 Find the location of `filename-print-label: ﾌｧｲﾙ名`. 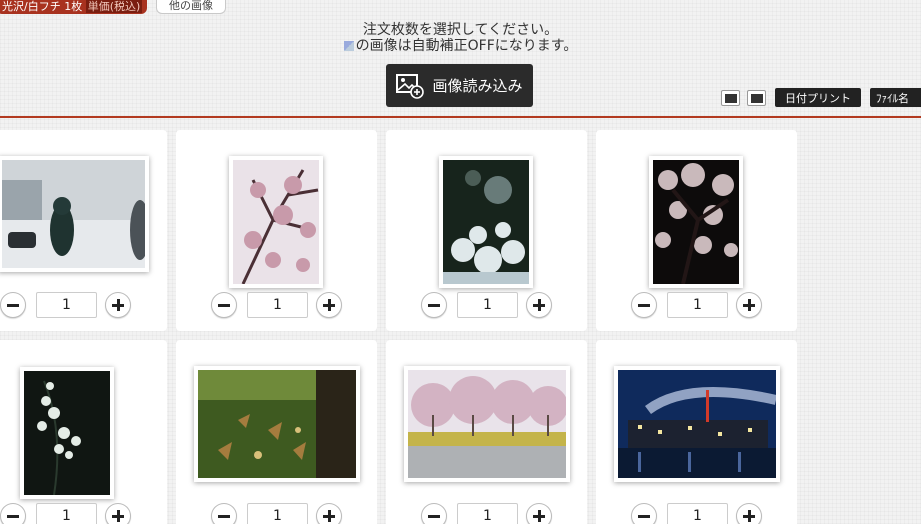

filename-print-label: ﾌｧｲﾙ名 is located at coordinates (892, 98).